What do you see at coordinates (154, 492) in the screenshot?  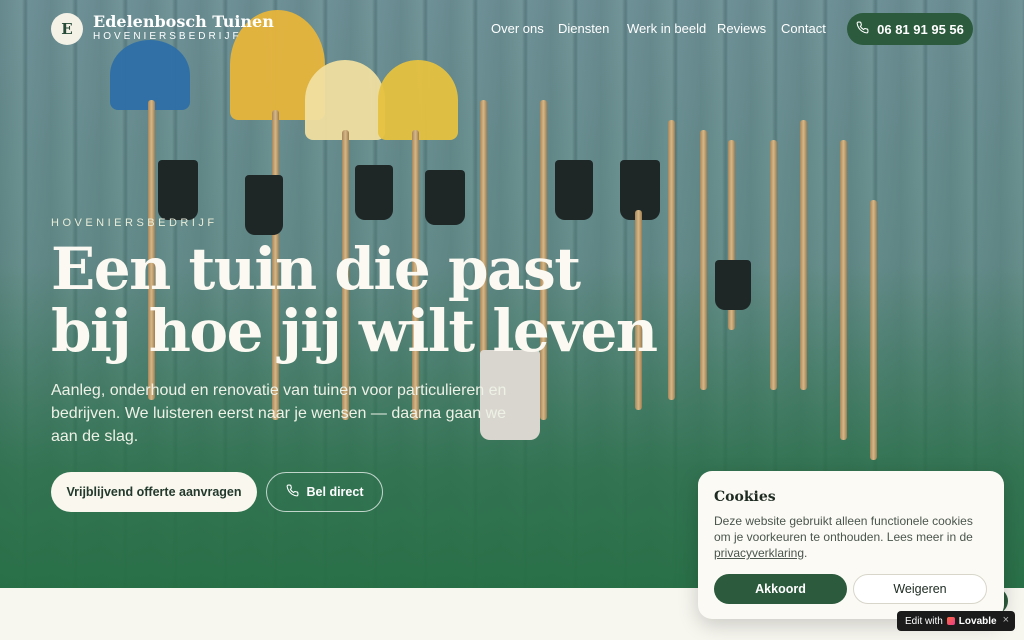 I see `quote-request-button: Vrijblijvend offerte aanvragen` at bounding box center [154, 492].